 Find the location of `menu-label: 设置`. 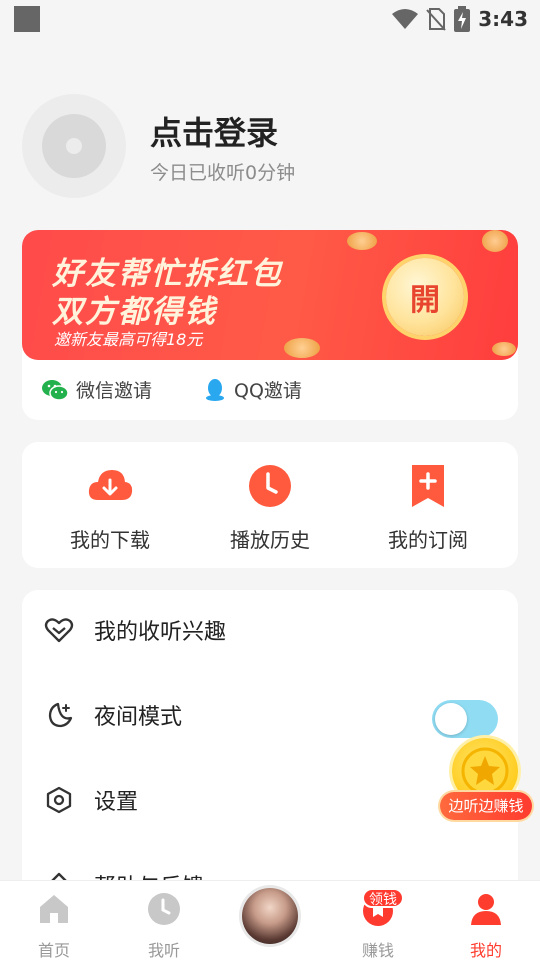

menu-label: 设置 is located at coordinates (116, 802).